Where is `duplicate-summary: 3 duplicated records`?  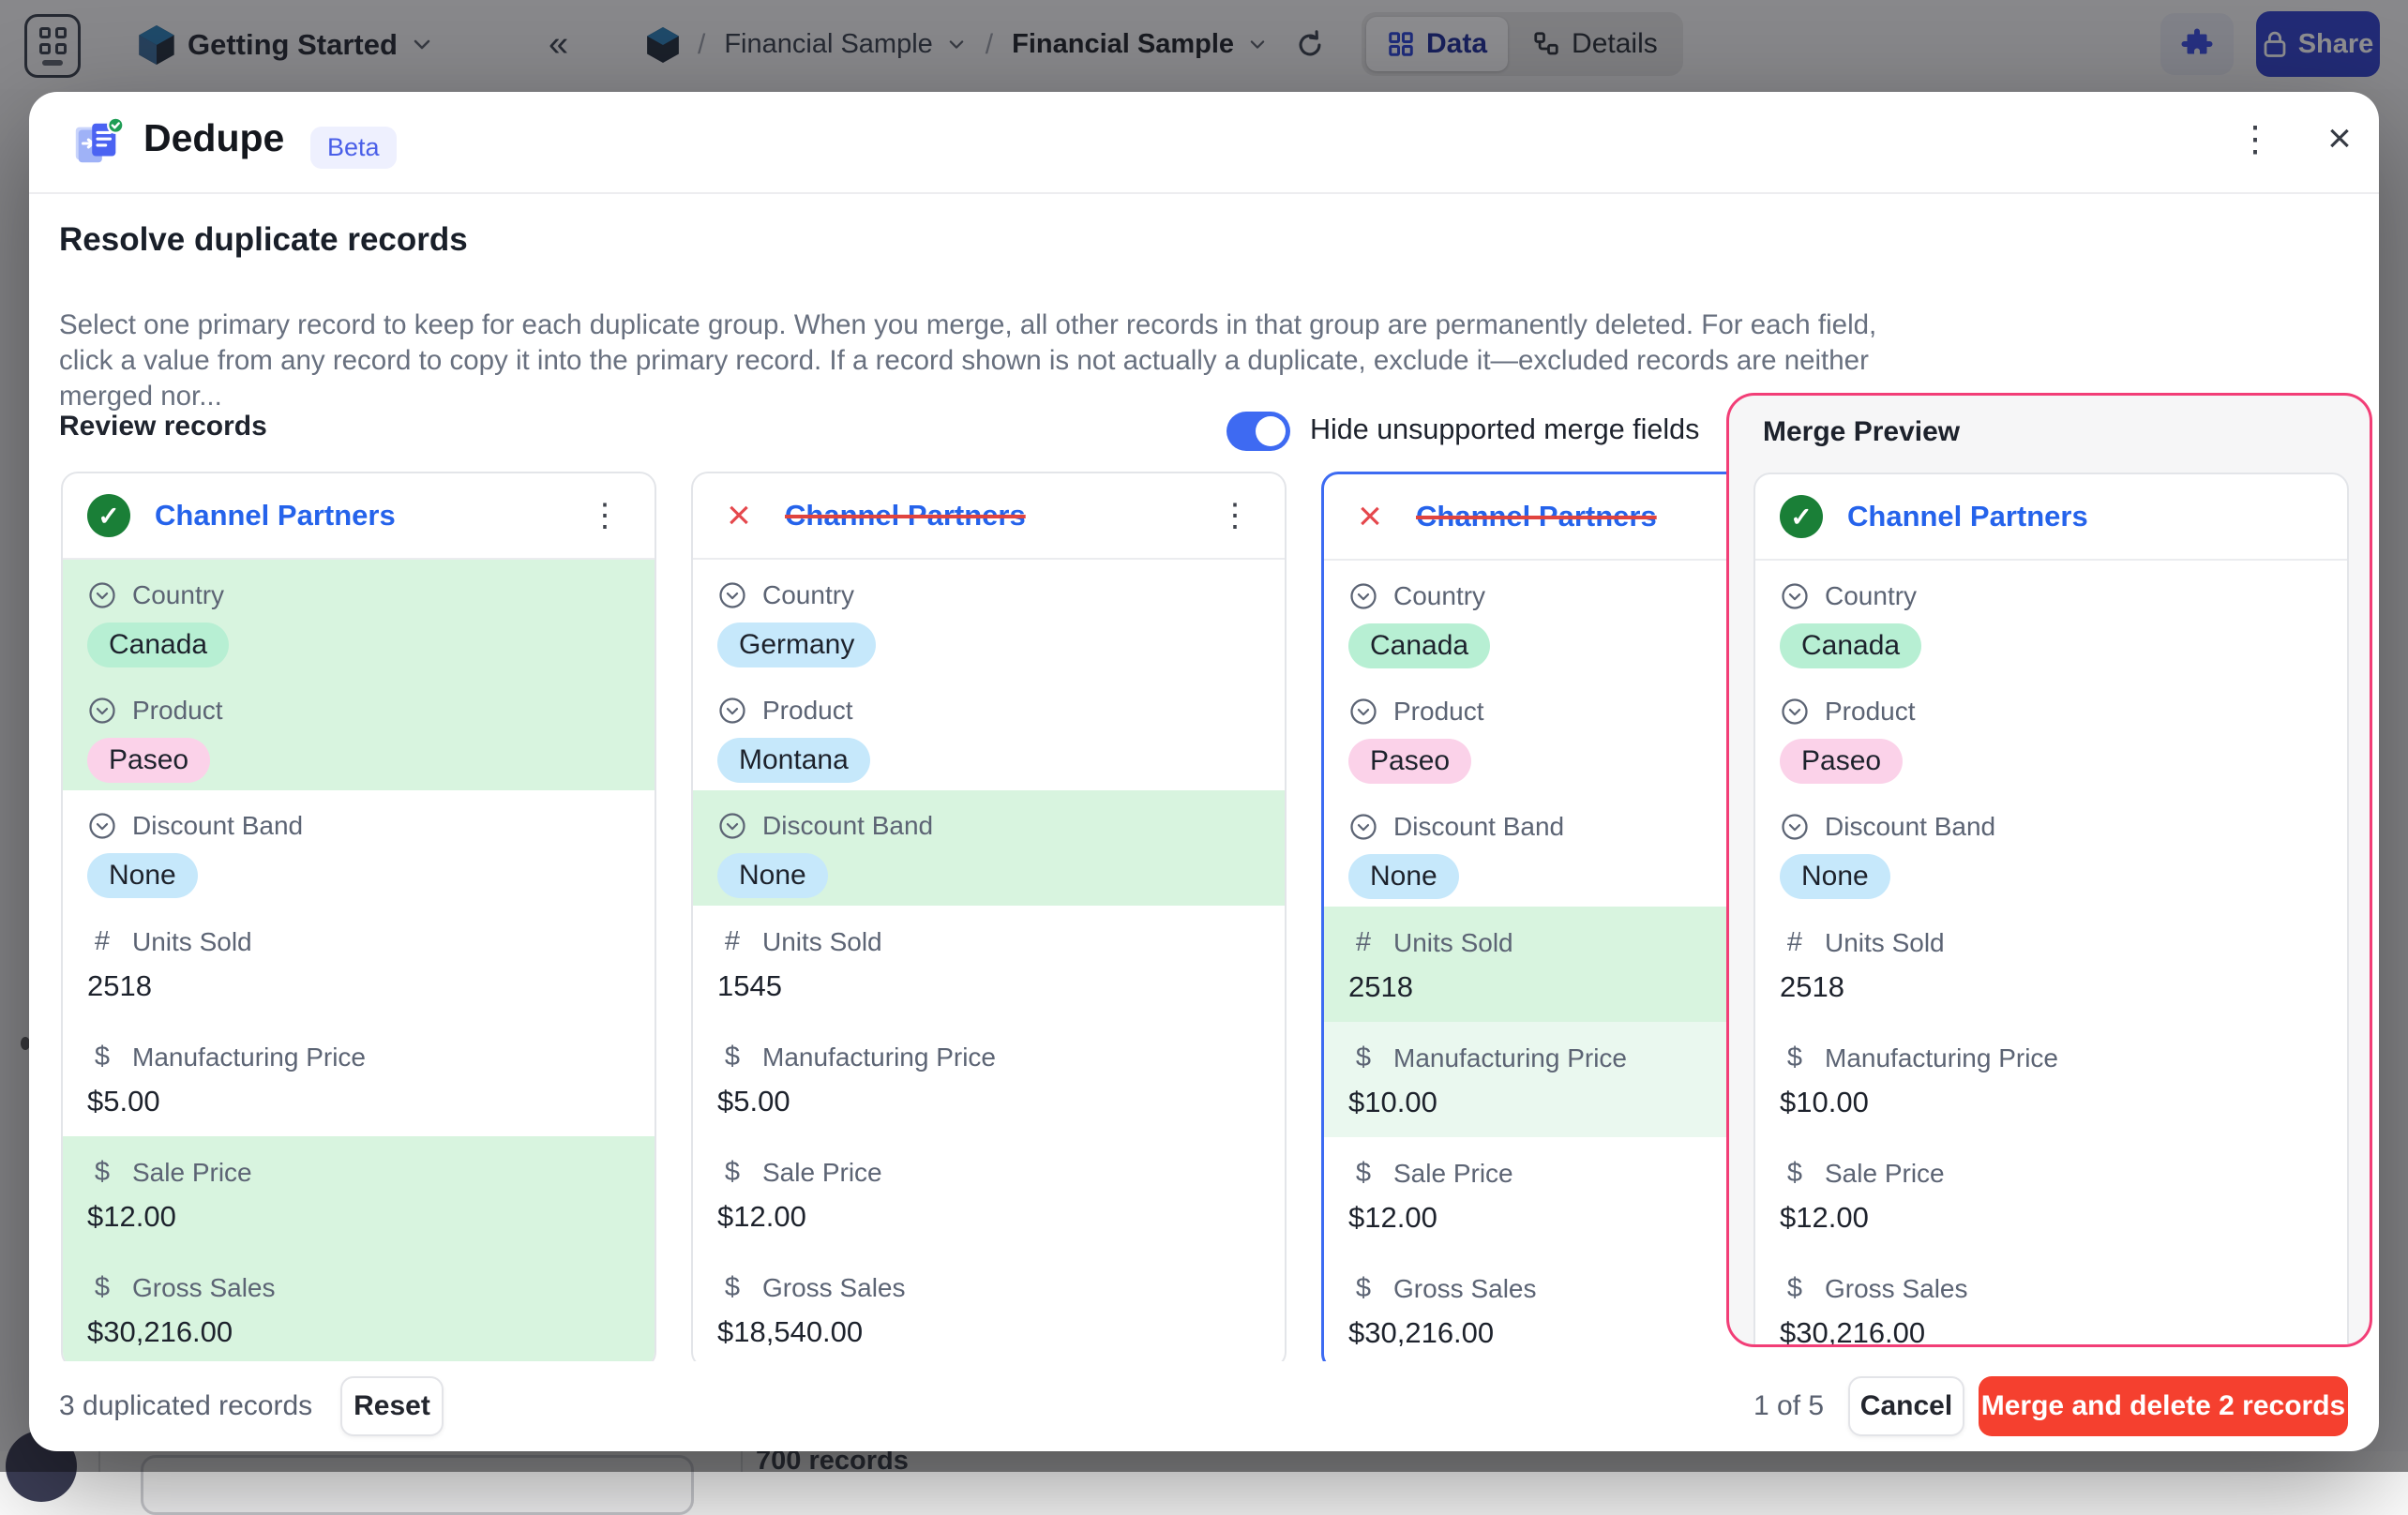
duplicate-summary: 3 duplicated records is located at coordinates (186, 1405).